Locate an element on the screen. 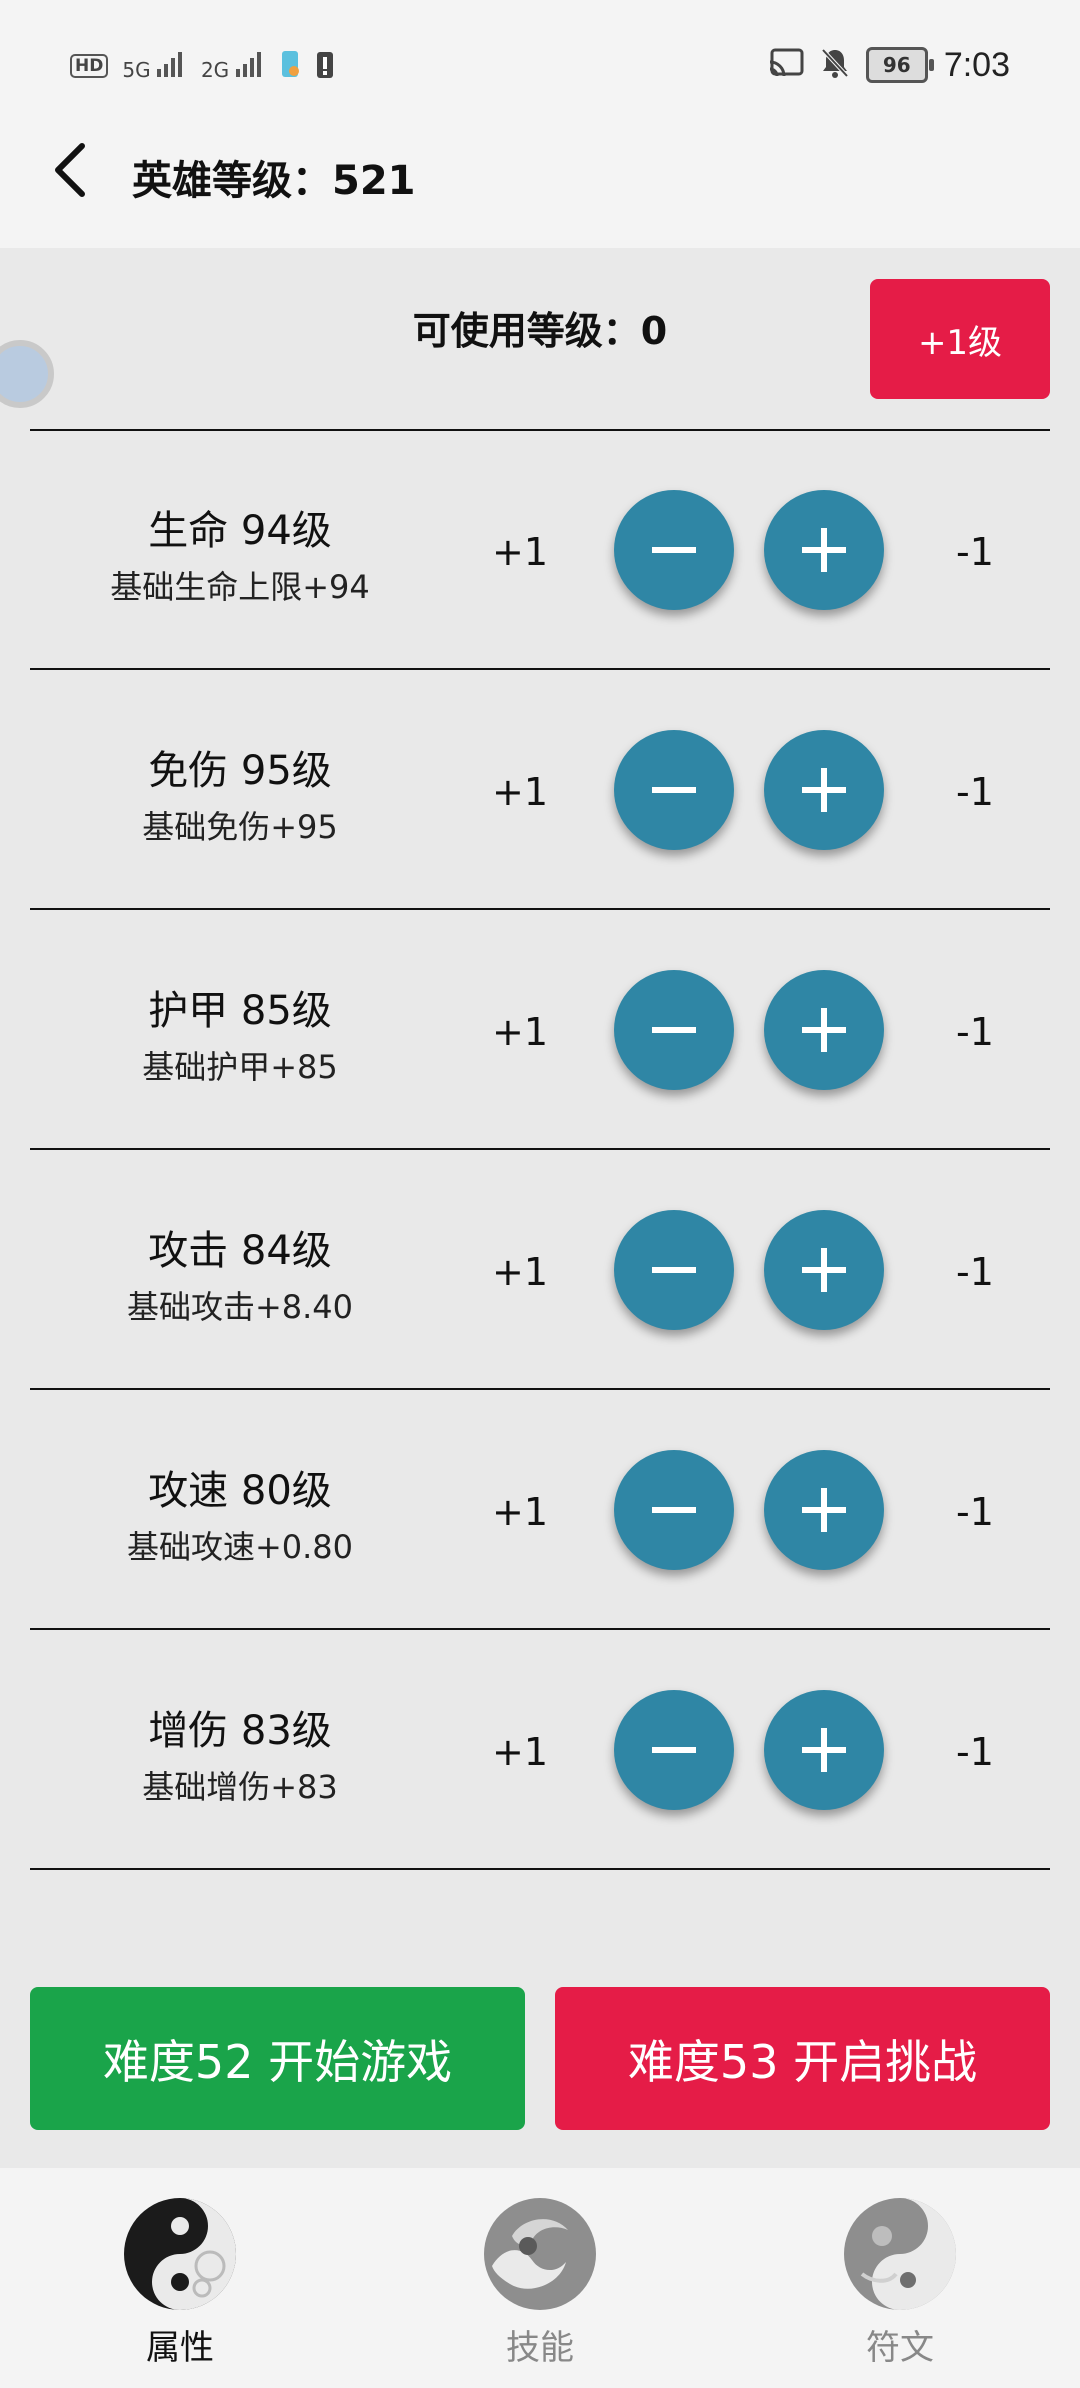 Image resolution: width=1080 pixels, height=2388 pixels. app-notification-icon is located at coordinates (291, 66).